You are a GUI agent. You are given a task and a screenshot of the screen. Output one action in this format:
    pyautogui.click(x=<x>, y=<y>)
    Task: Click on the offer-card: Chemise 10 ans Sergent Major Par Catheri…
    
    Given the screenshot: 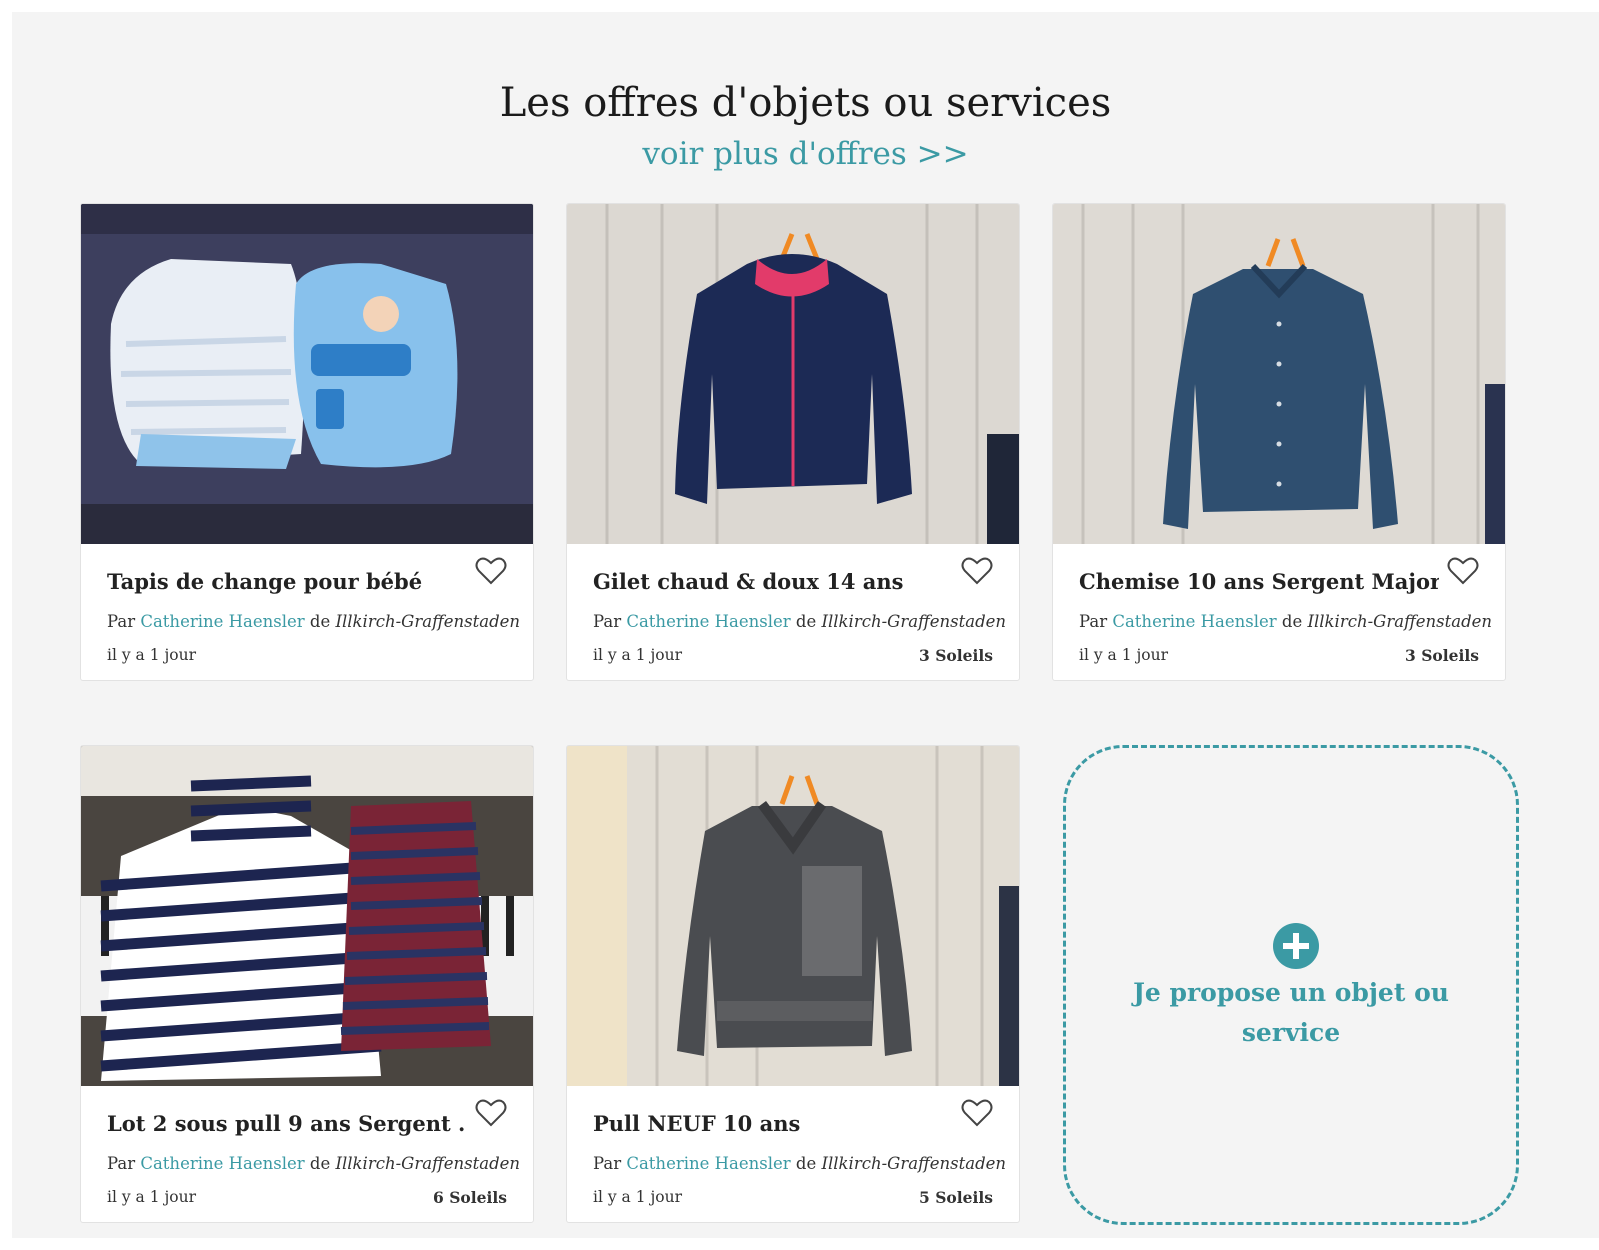 What is the action you would take?
    pyautogui.click(x=1279, y=442)
    